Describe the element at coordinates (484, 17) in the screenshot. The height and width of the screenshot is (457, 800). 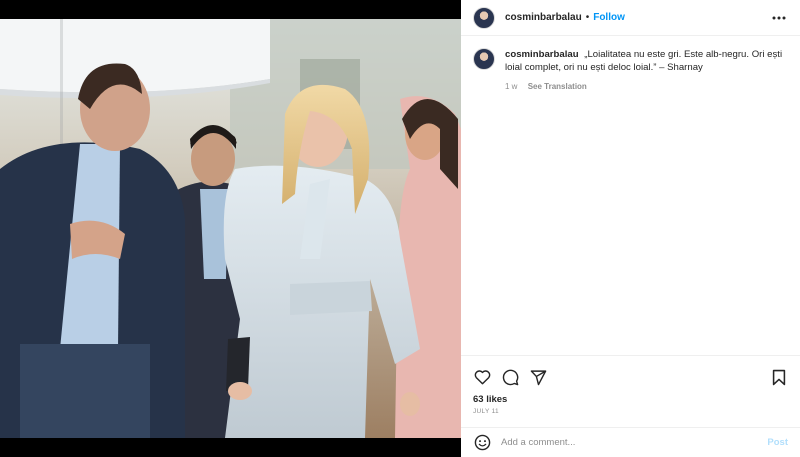
I see `author-avatar` at that location.